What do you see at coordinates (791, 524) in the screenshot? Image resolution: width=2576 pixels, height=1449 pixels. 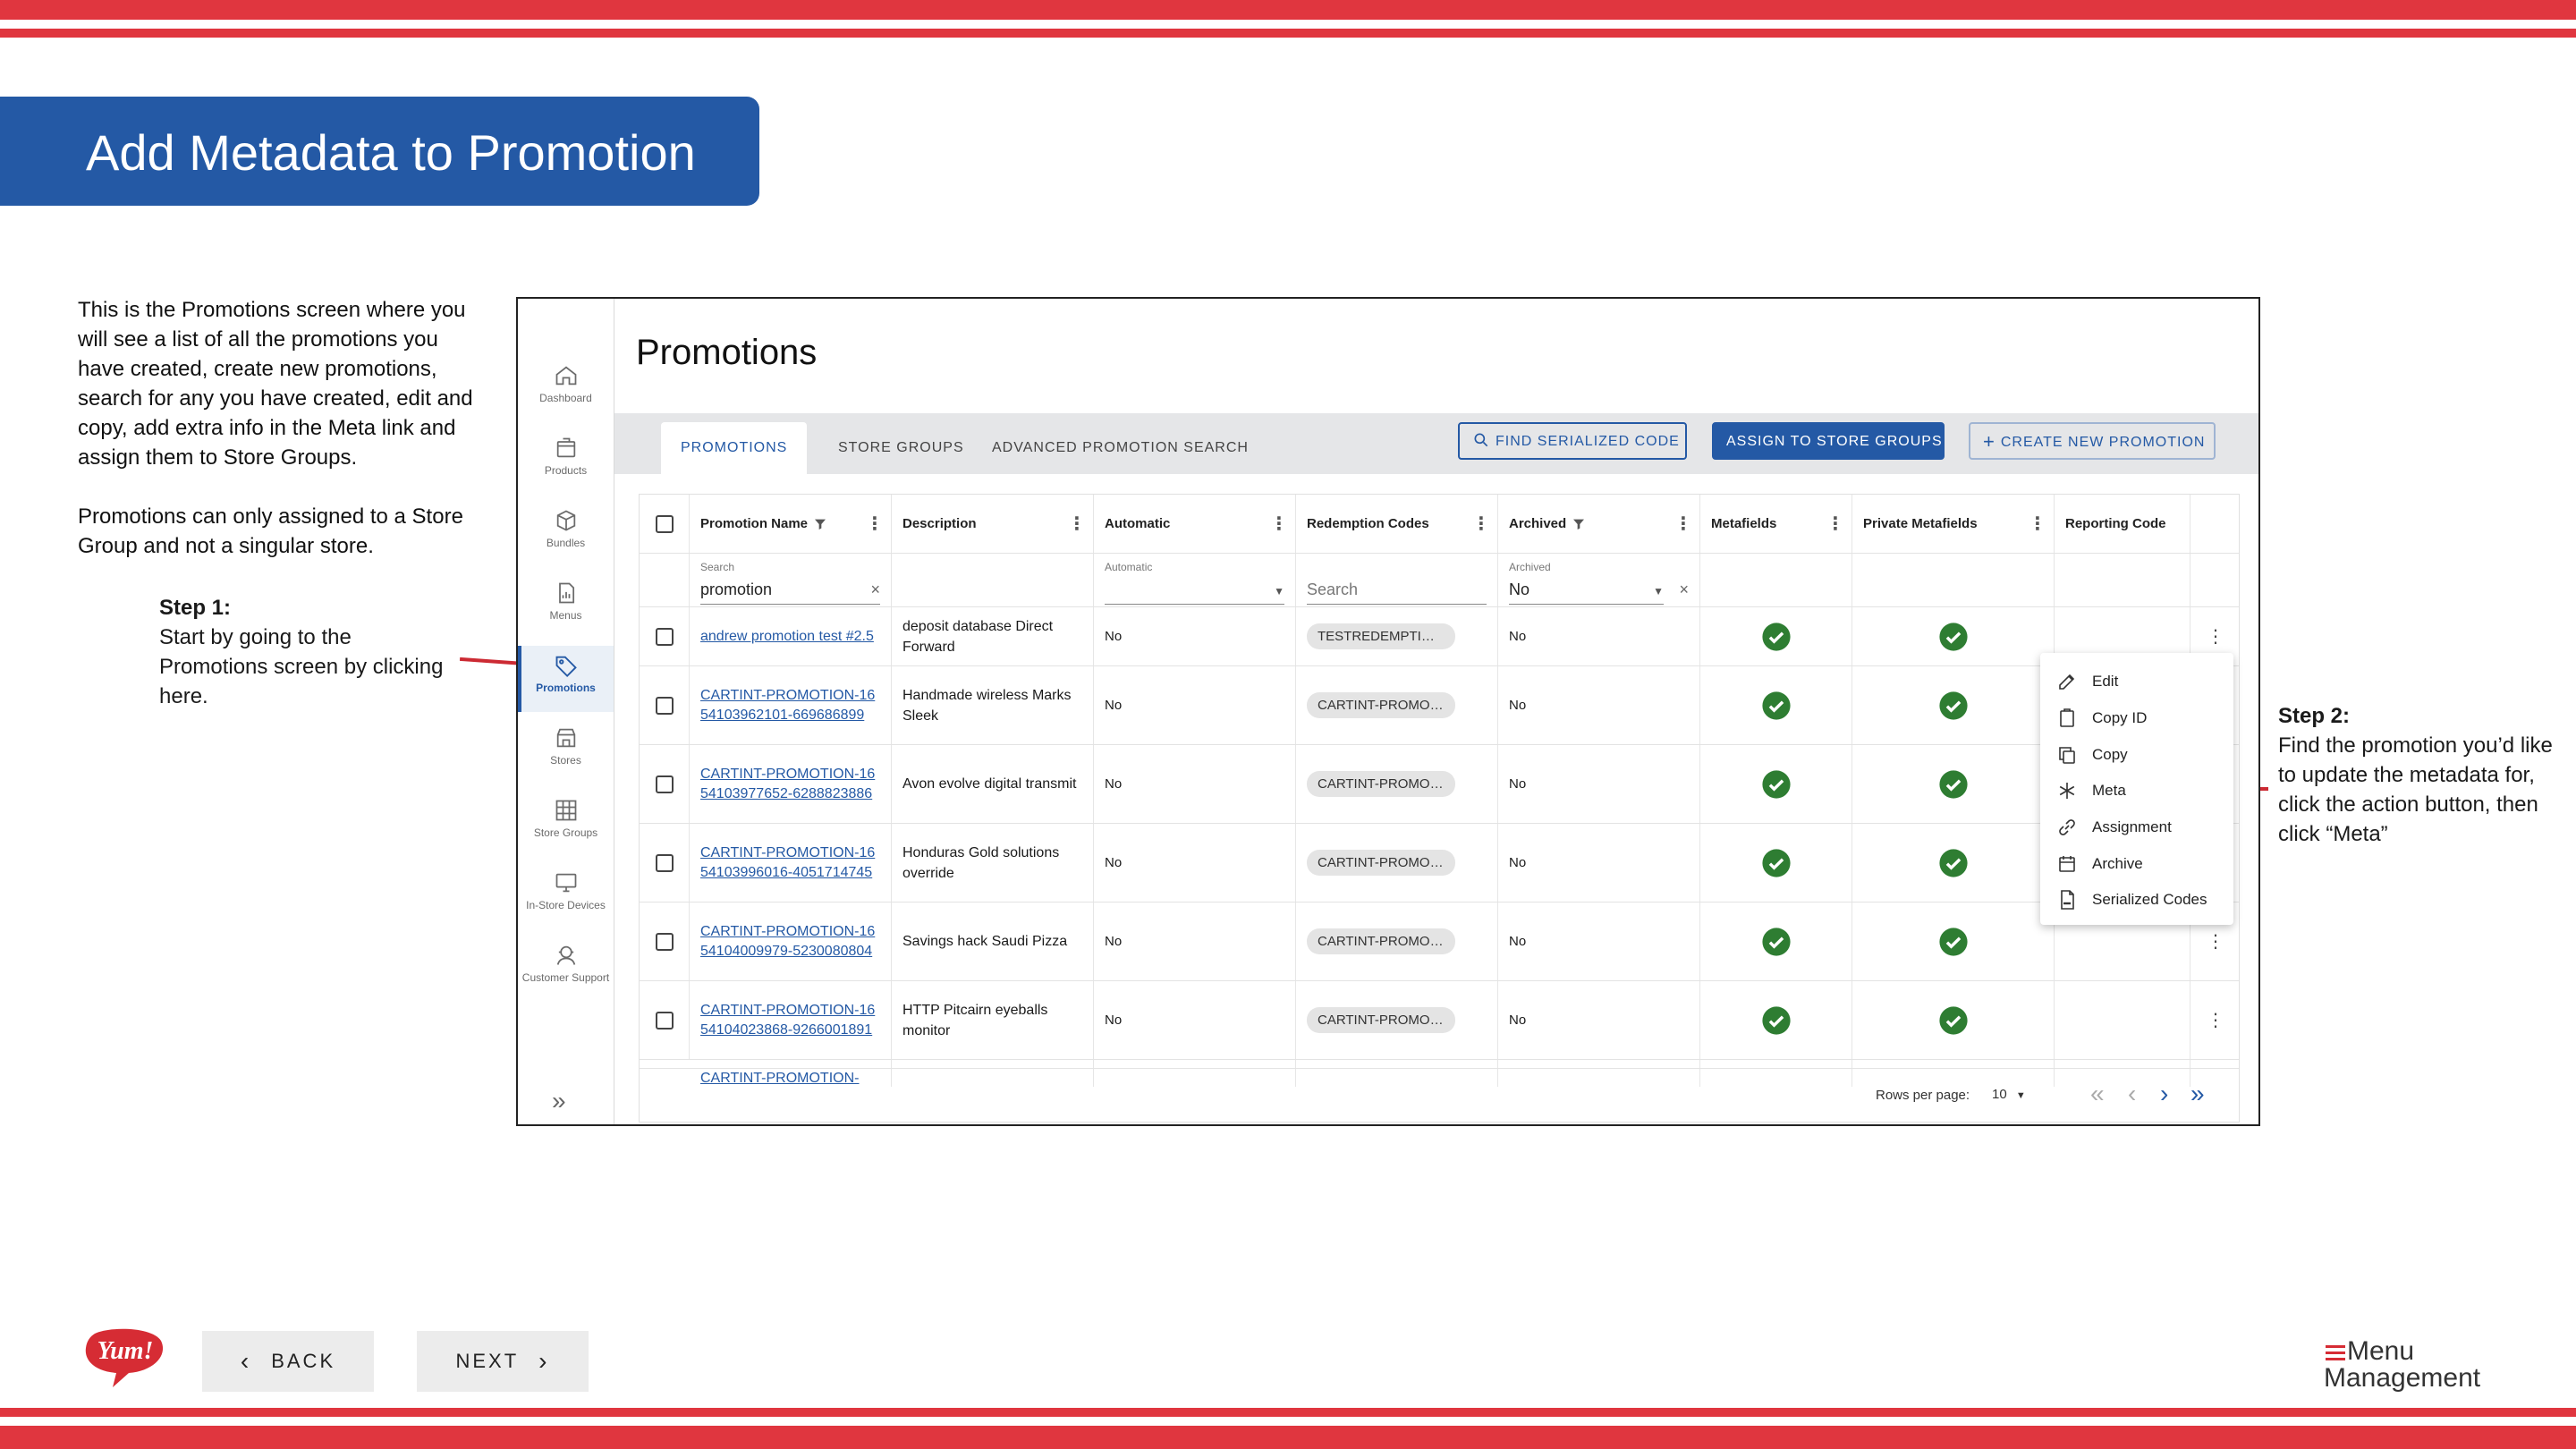 I see `header-promotion-name: Promotion Name ⋮` at bounding box center [791, 524].